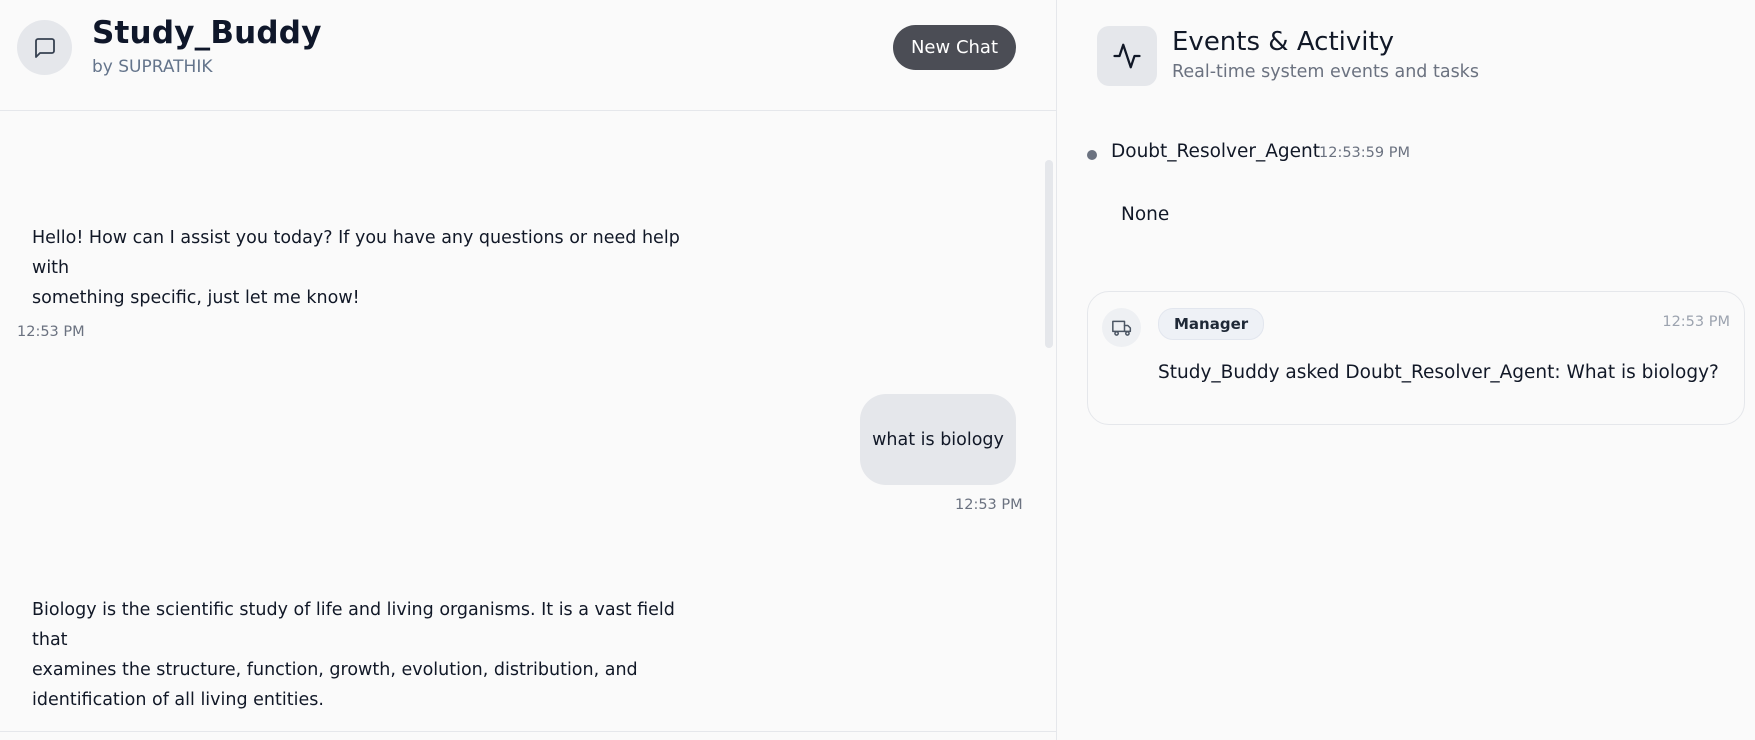 The image size is (1755, 740). Describe the element at coordinates (1364, 153) in the screenshot. I see `event-timestamp: 12:53:59 PM` at that location.